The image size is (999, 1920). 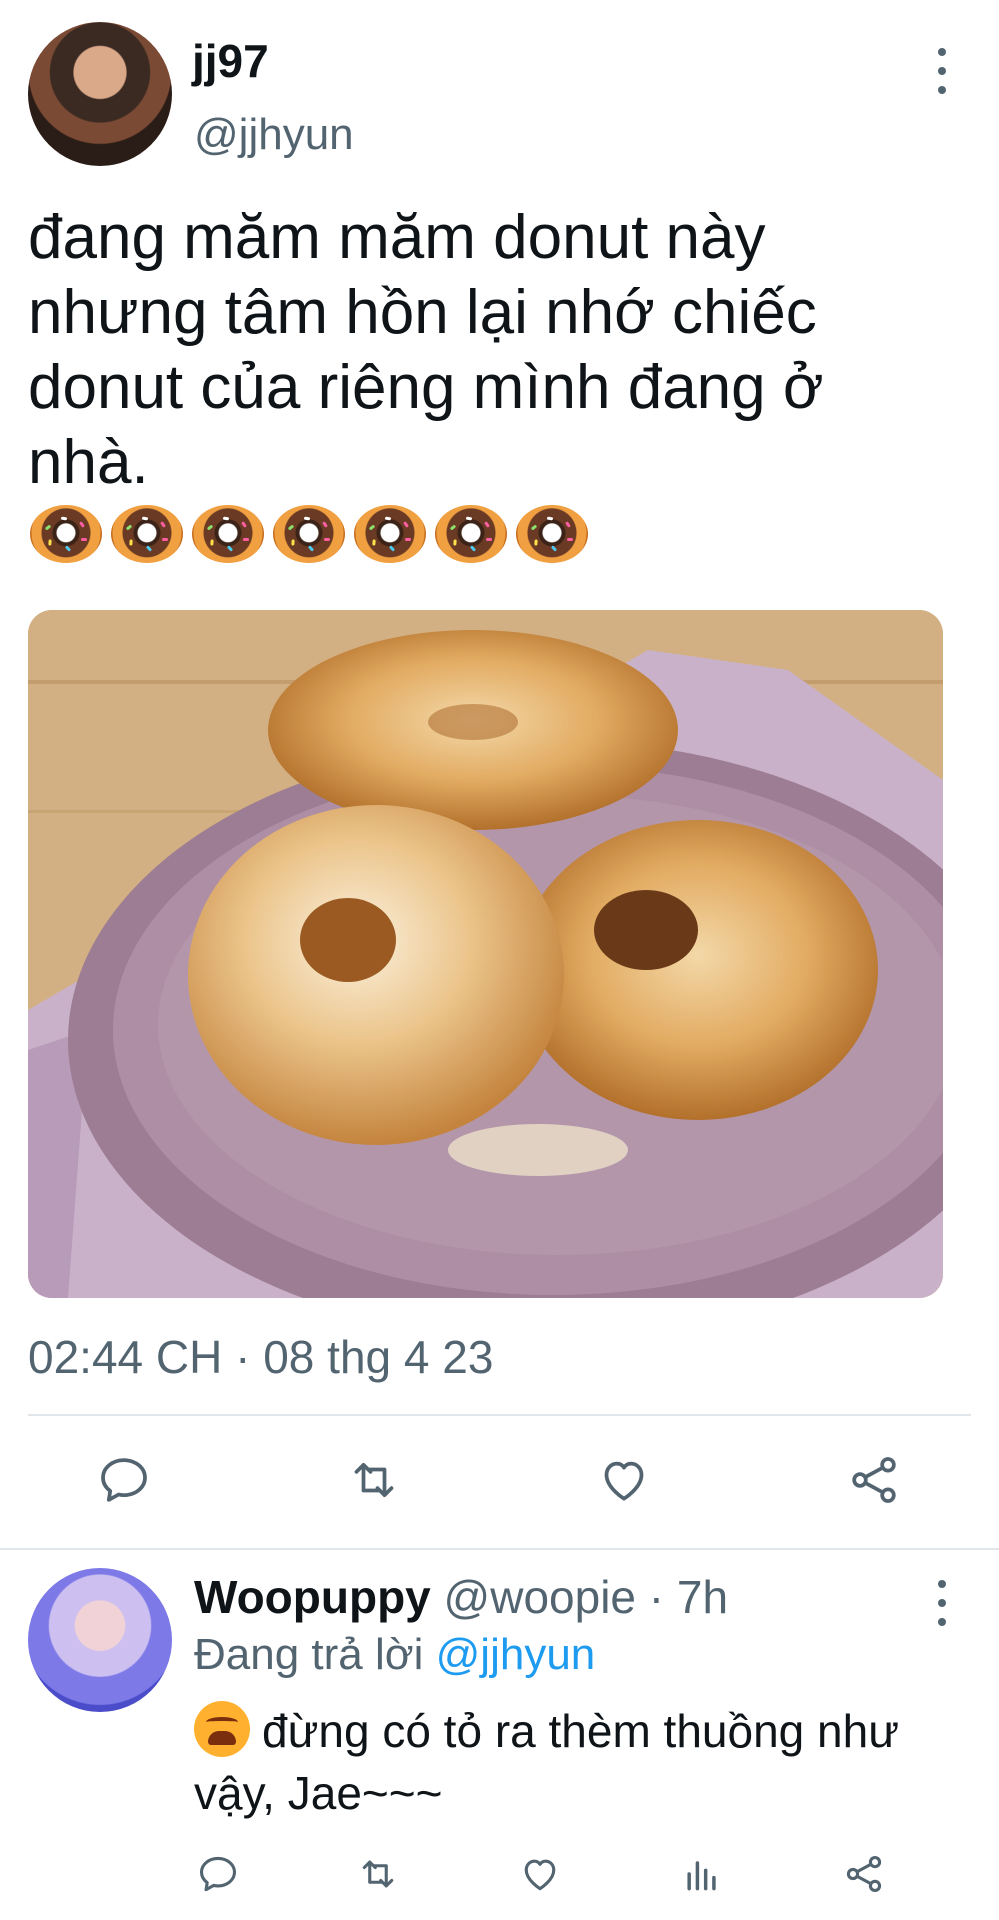 I want to click on reply-age: · 7h, so click(x=688, y=1597).